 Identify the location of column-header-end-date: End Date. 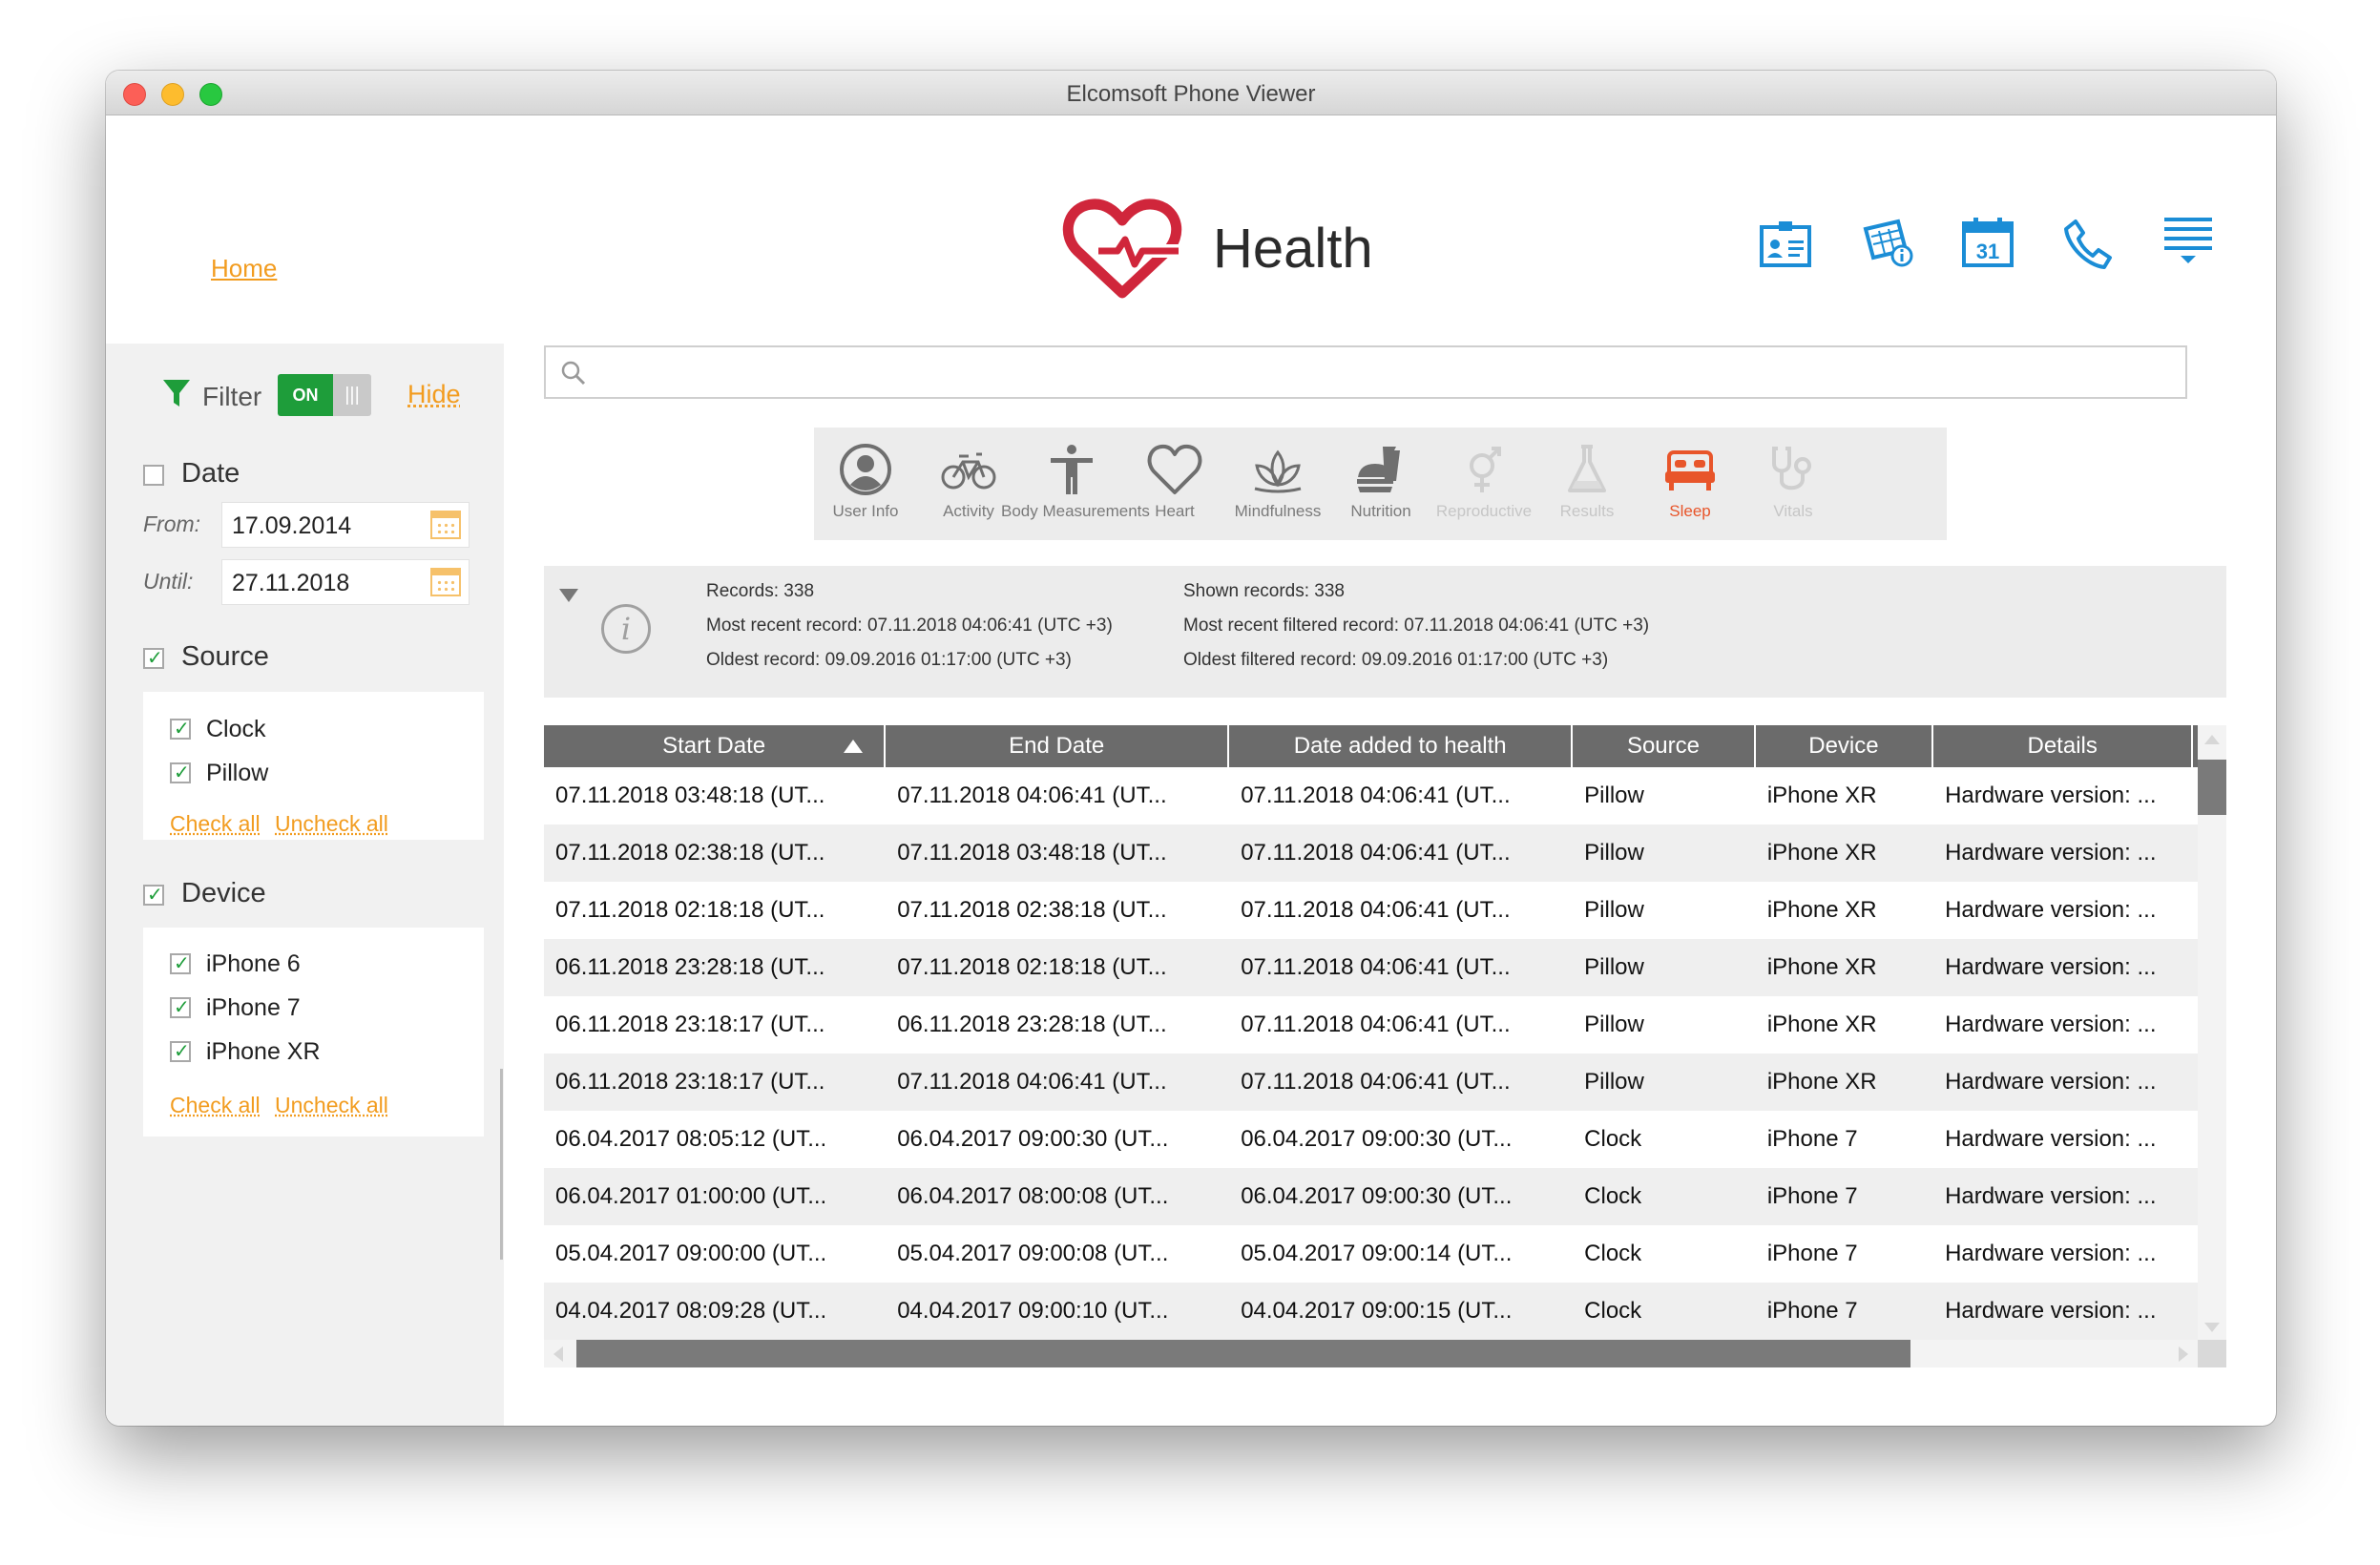
(1058, 746).